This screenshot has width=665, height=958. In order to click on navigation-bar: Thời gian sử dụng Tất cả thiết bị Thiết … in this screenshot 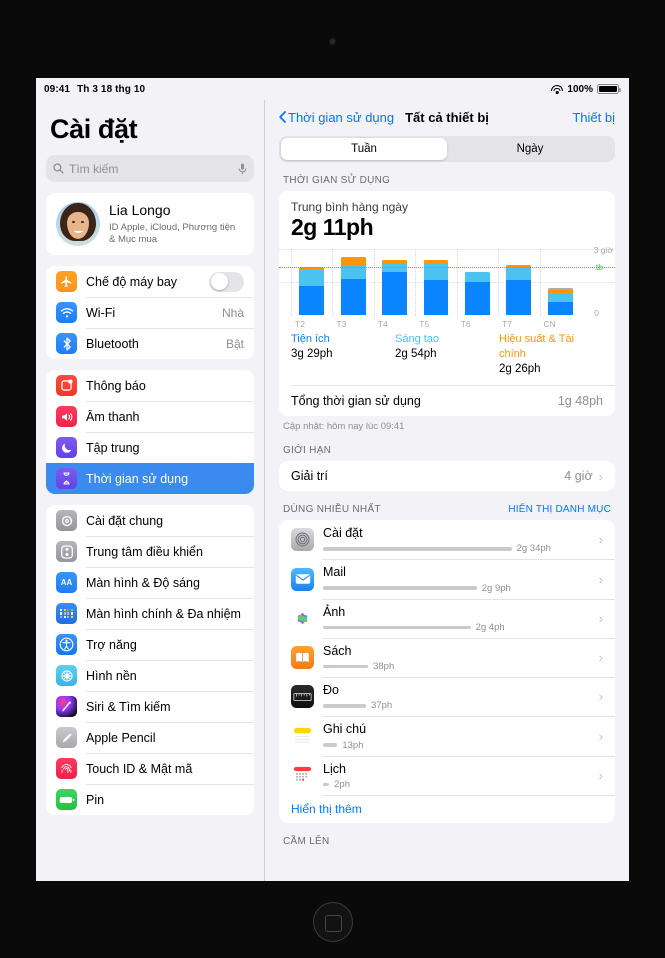, I will do `click(447, 117)`.